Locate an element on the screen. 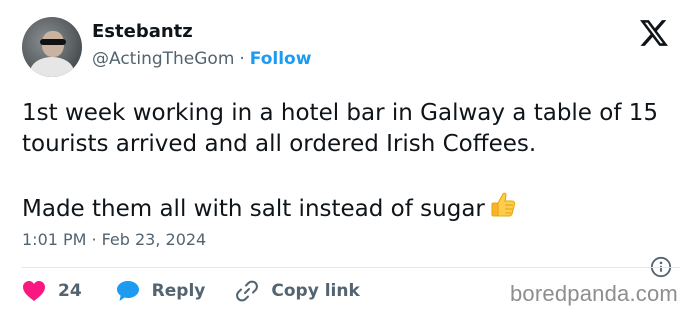 This screenshot has width=700, height=318. copy-link-button: Copy link is located at coordinates (297, 291).